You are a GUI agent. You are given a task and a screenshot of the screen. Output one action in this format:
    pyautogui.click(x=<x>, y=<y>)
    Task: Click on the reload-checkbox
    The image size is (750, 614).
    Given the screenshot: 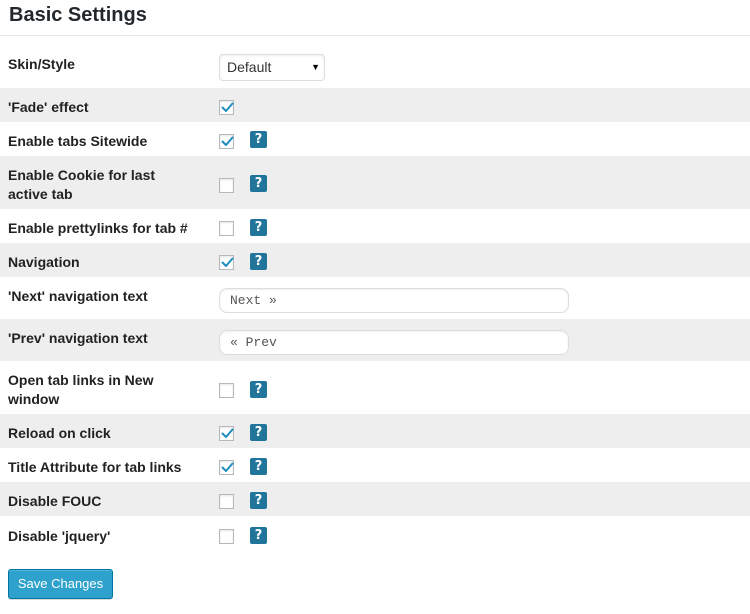 What is the action you would take?
    pyautogui.click(x=226, y=433)
    